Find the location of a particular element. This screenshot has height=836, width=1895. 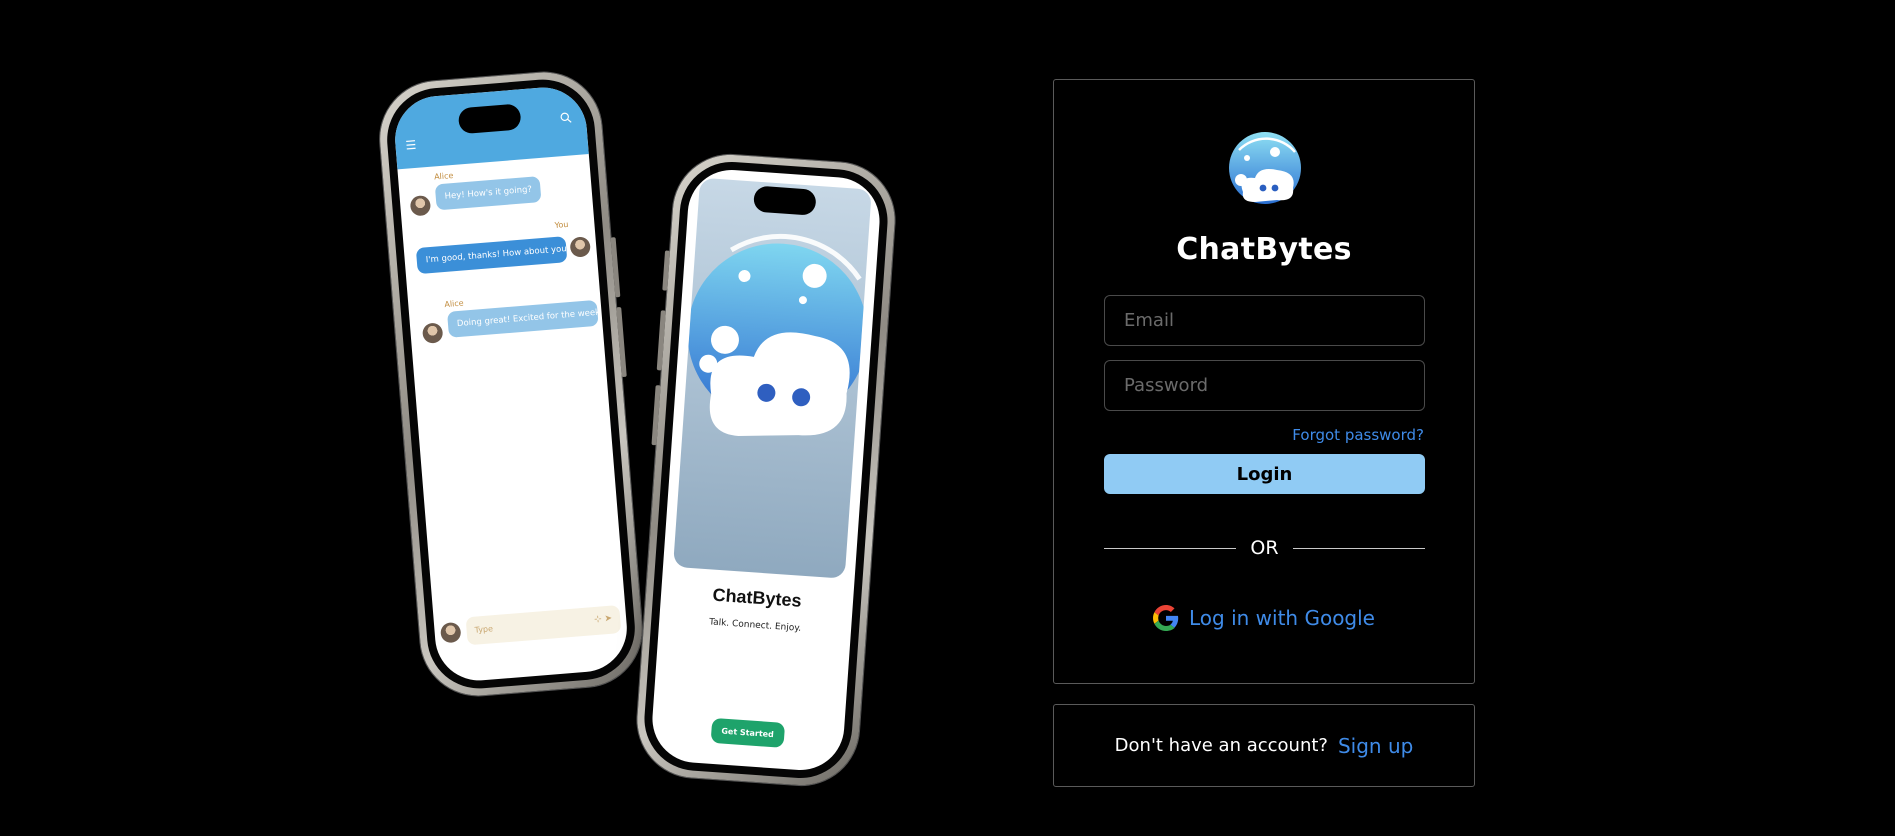

or-divider: OR is located at coordinates (1265, 548).